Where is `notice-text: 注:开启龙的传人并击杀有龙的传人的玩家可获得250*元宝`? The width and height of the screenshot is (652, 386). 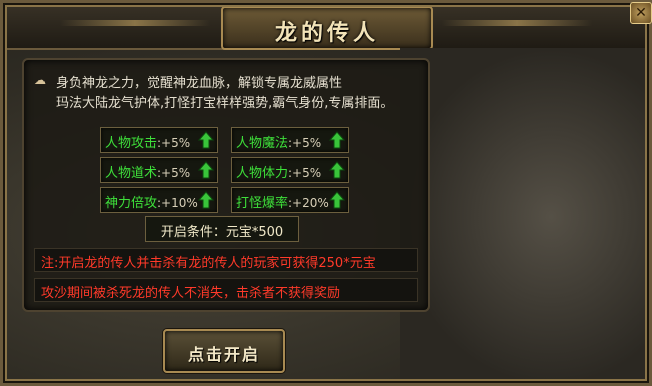
notice-text: 注:开启龙的传人并击杀有龙的传人的玩家可获得250*元宝 is located at coordinates (208, 263).